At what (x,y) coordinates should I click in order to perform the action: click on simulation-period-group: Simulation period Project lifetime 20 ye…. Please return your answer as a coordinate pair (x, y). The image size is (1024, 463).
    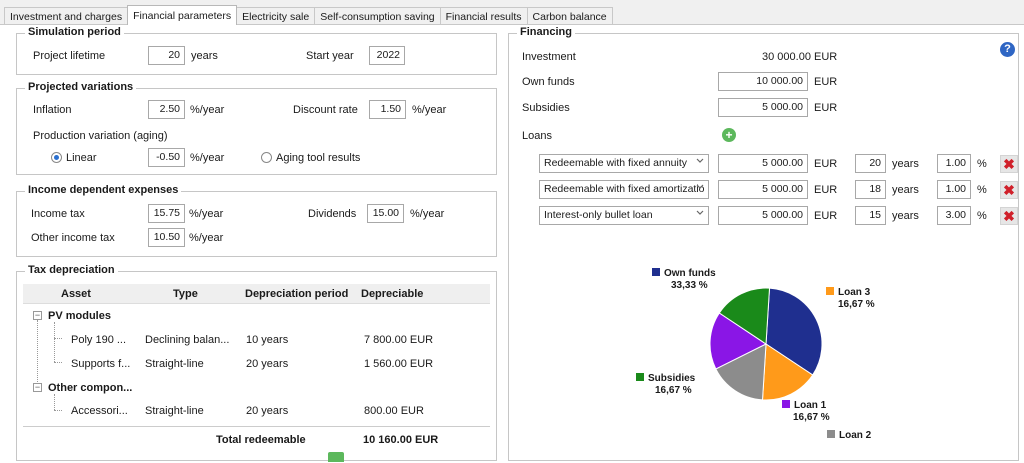
    Looking at the image, I should click on (256, 50).